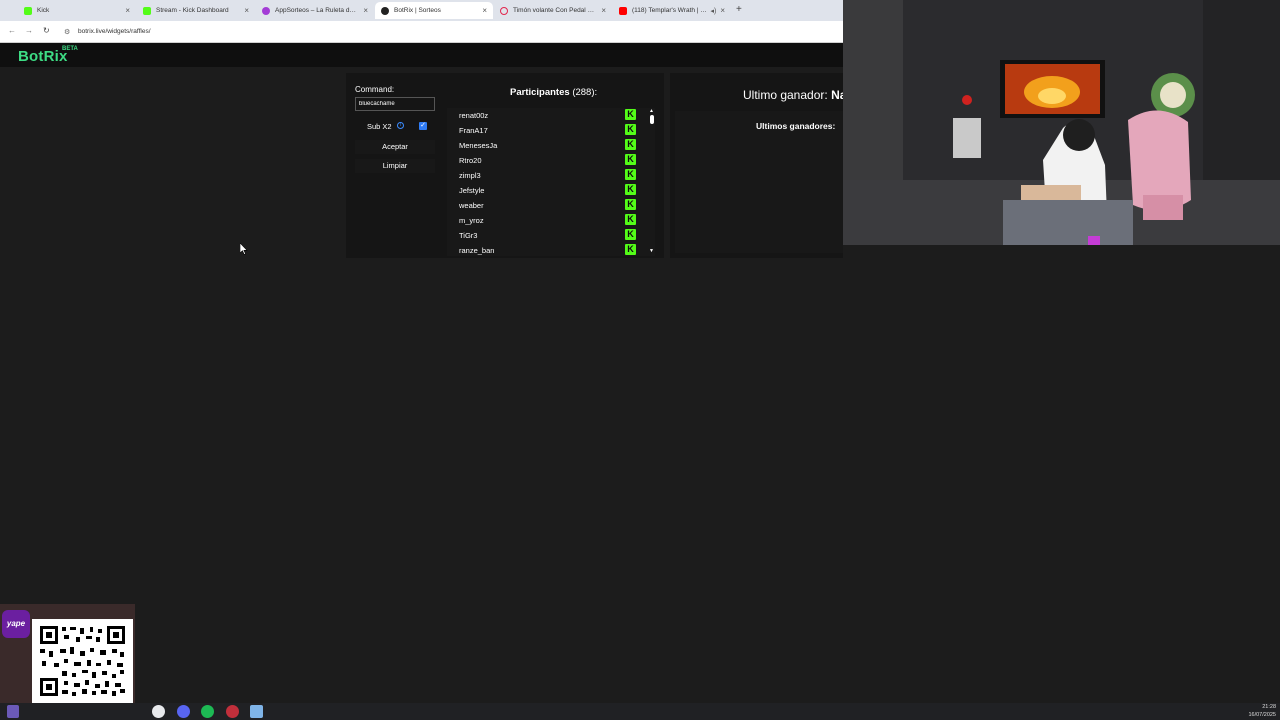 This screenshot has width=1280, height=720. Describe the element at coordinates (472, 190) in the screenshot. I see `participant-name: Jefstyle` at that location.